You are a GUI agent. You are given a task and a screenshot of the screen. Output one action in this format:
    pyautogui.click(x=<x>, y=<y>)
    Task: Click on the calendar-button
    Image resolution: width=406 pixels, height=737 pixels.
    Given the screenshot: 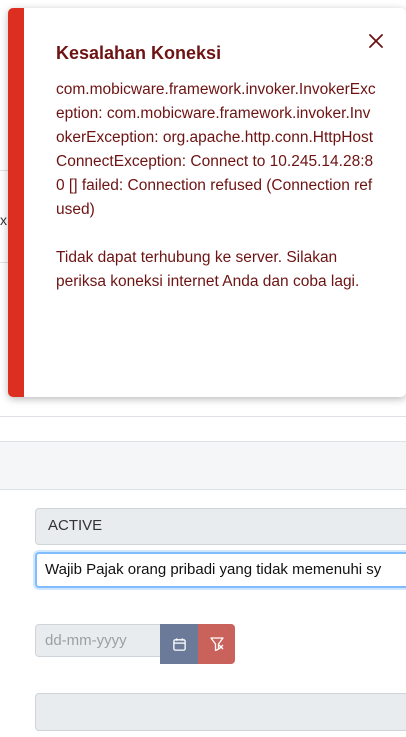 What is the action you would take?
    pyautogui.click(x=179, y=644)
    